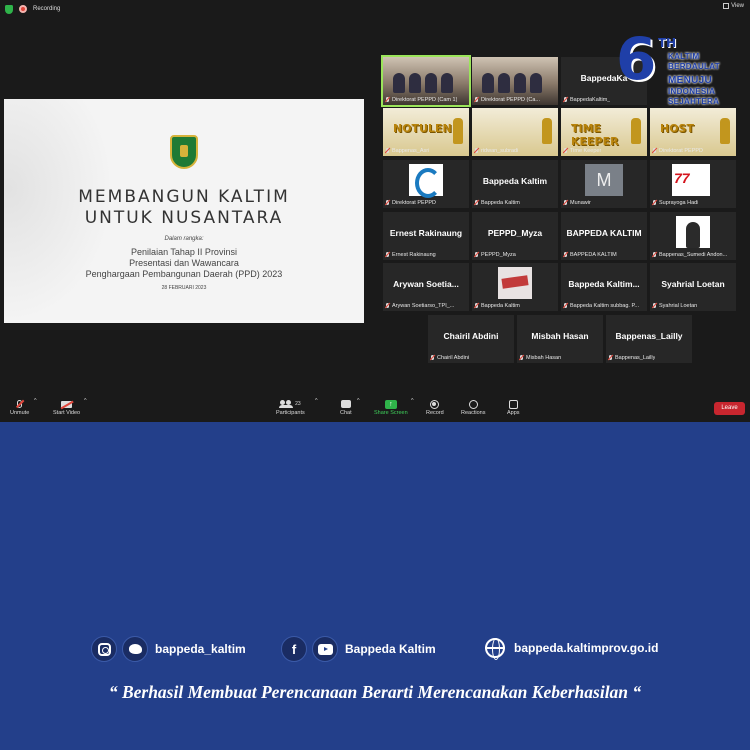 Image resolution: width=750 pixels, height=750 pixels. What do you see at coordinates (346, 407) in the screenshot?
I see `chat-button: Chat` at bounding box center [346, 407].